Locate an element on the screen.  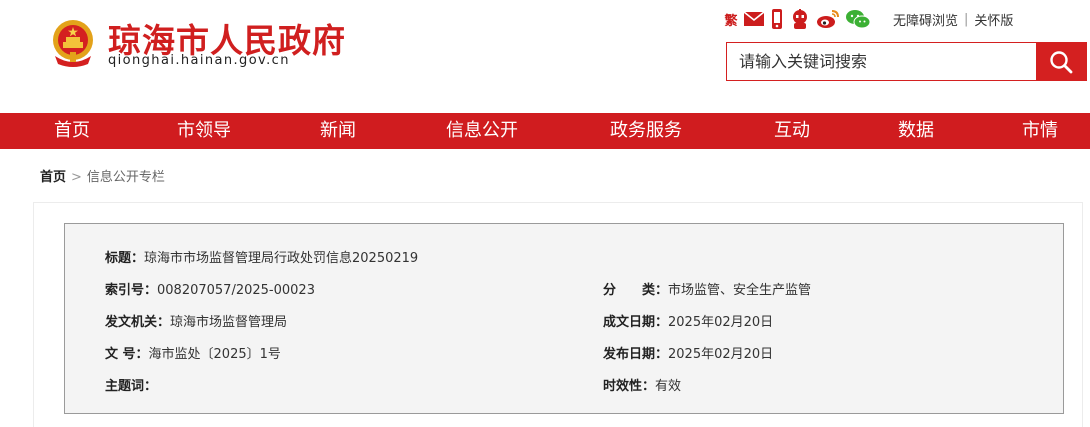
meta-publish-date-label: 发布日期： is located at coordinates (636, 354).